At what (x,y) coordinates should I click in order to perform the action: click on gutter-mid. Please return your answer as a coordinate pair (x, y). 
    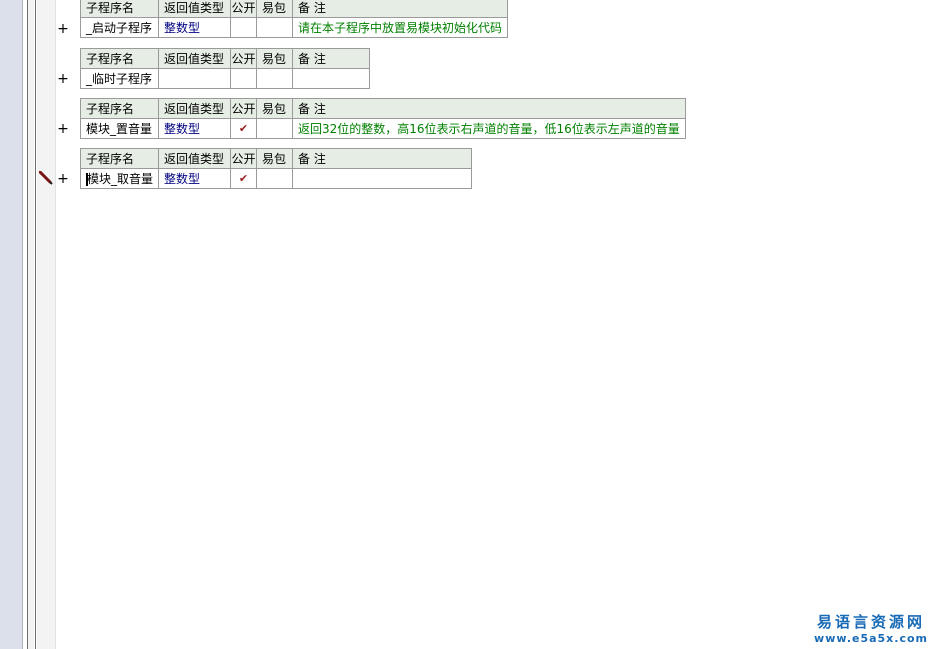
    Looking at the image, I should click on (31, 324).